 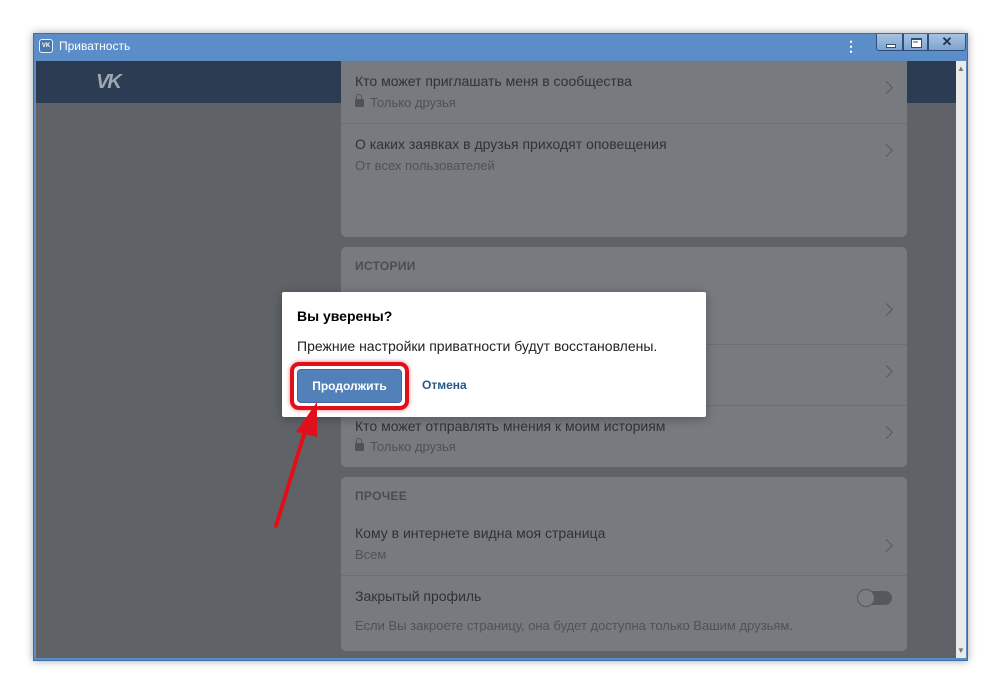 I want to click on setting-title: Кто может приглашать меня в сообщества, so click(x=493, y=81).